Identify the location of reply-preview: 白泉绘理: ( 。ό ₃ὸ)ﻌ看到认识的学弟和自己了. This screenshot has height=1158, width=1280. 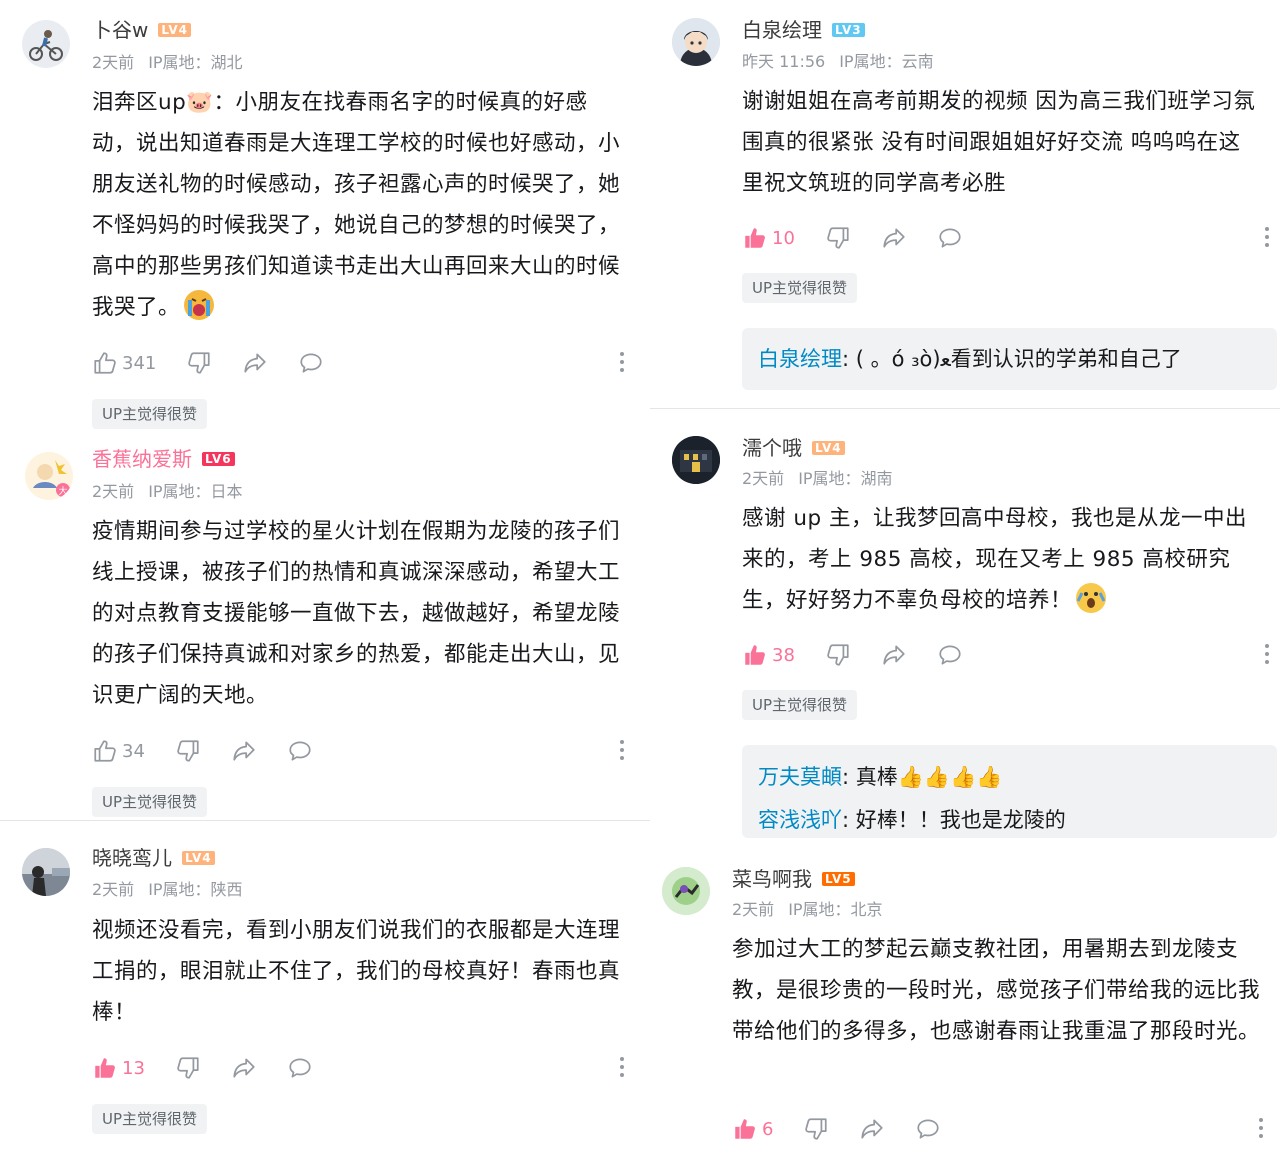
(1009, 359).